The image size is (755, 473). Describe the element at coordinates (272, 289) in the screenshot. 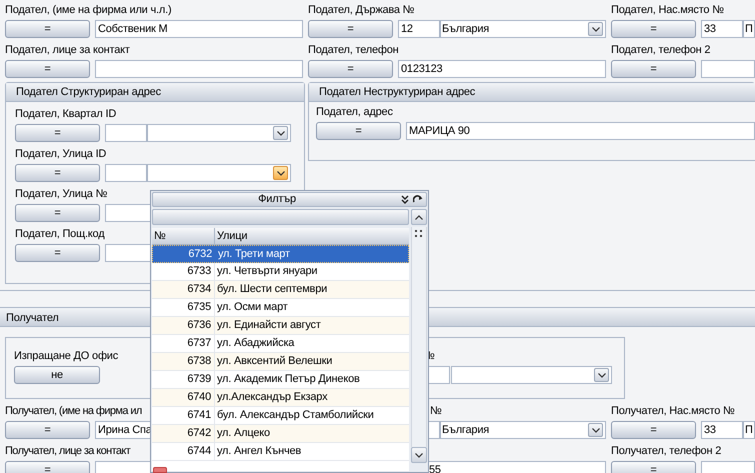

I see `table-cell-text: бул. Шести септември` at that location.